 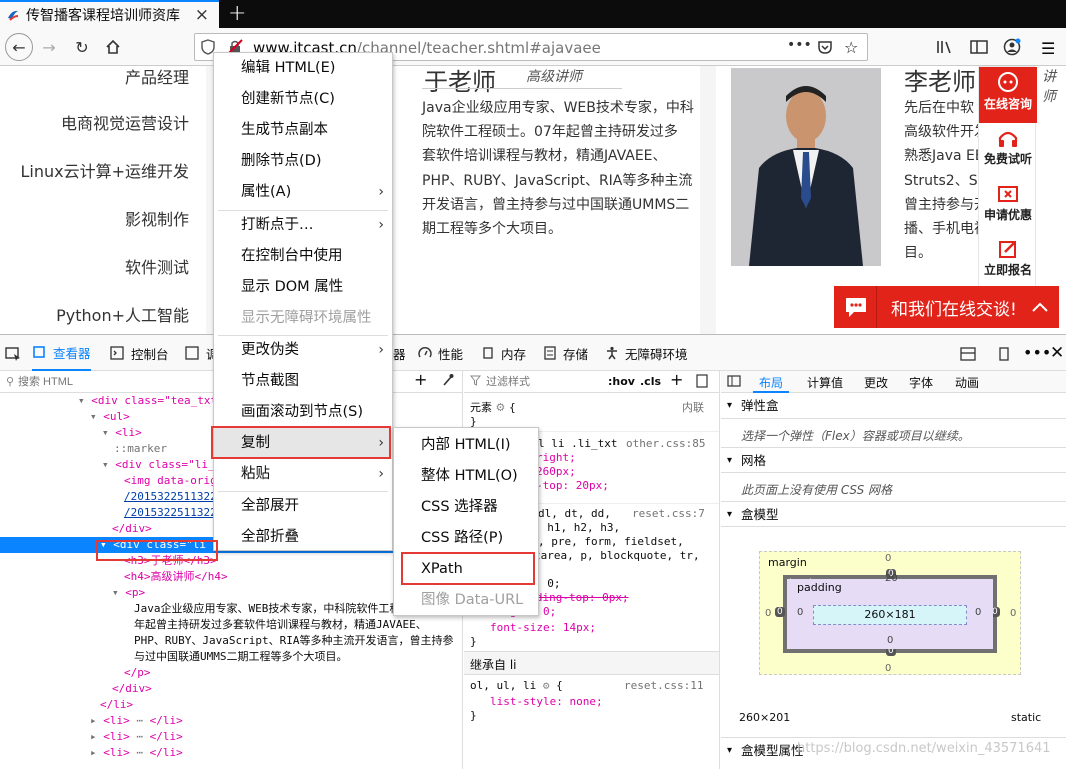 I want to click on teacher-name: 李老师, so click(x=940, y=82).